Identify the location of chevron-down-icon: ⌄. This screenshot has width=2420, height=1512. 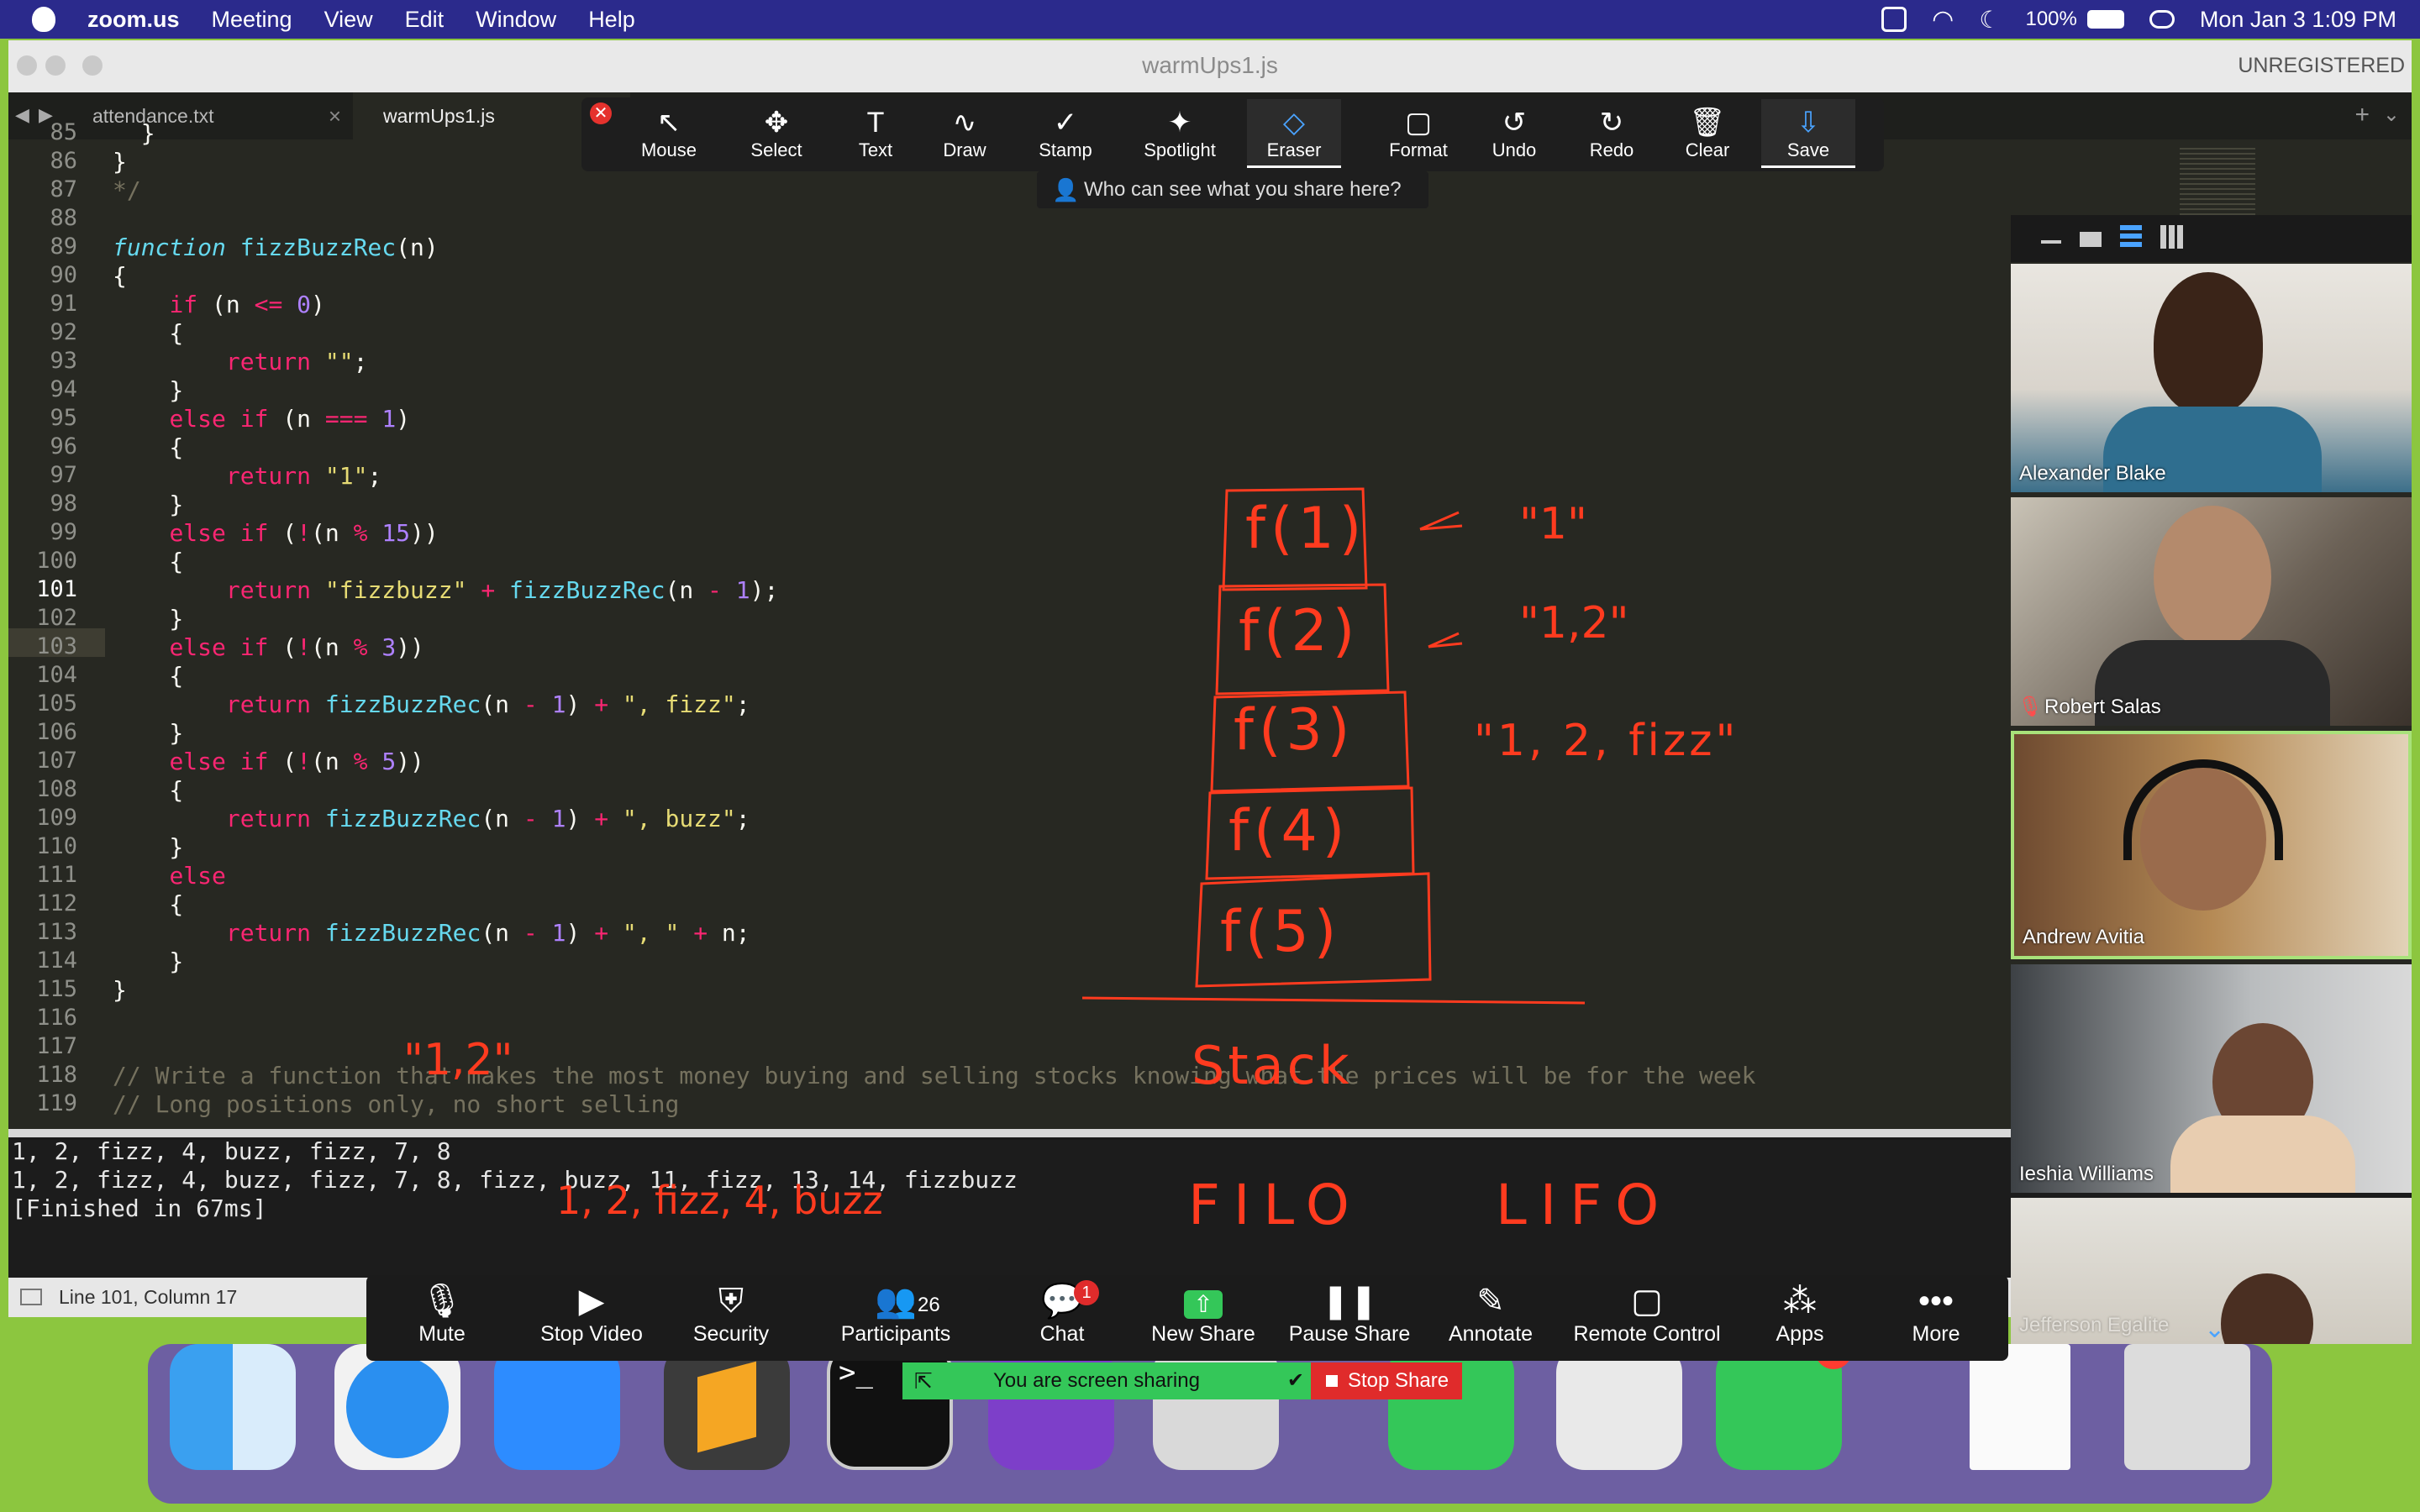
(2214, 1329).